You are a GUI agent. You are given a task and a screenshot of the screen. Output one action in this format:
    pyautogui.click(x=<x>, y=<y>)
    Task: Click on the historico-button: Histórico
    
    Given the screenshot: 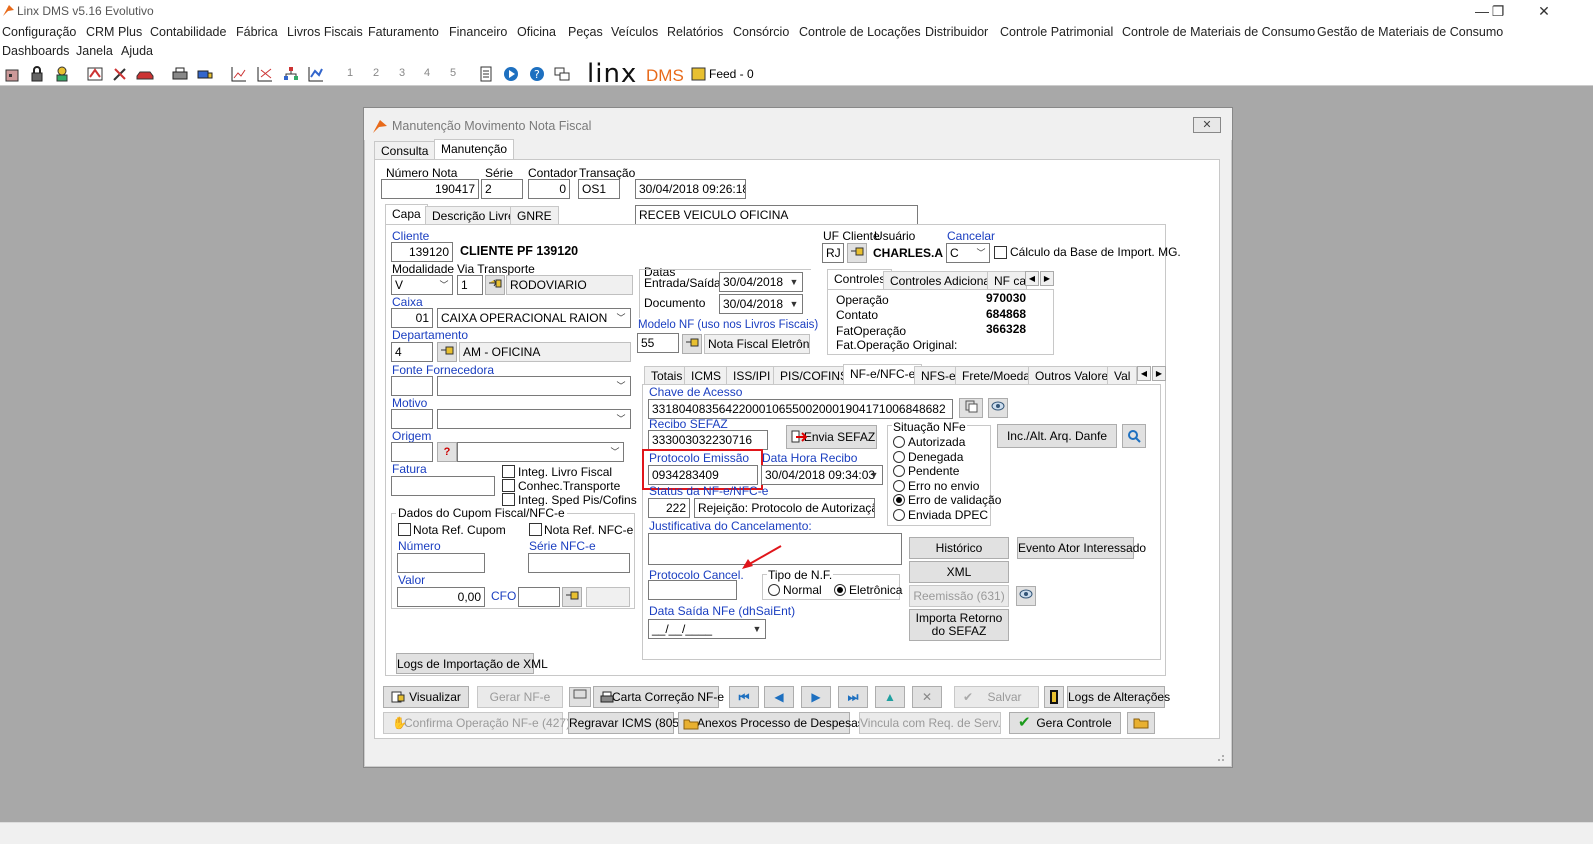 What is the action you would take?
    pyautogui.click(x=959, y=548)
    